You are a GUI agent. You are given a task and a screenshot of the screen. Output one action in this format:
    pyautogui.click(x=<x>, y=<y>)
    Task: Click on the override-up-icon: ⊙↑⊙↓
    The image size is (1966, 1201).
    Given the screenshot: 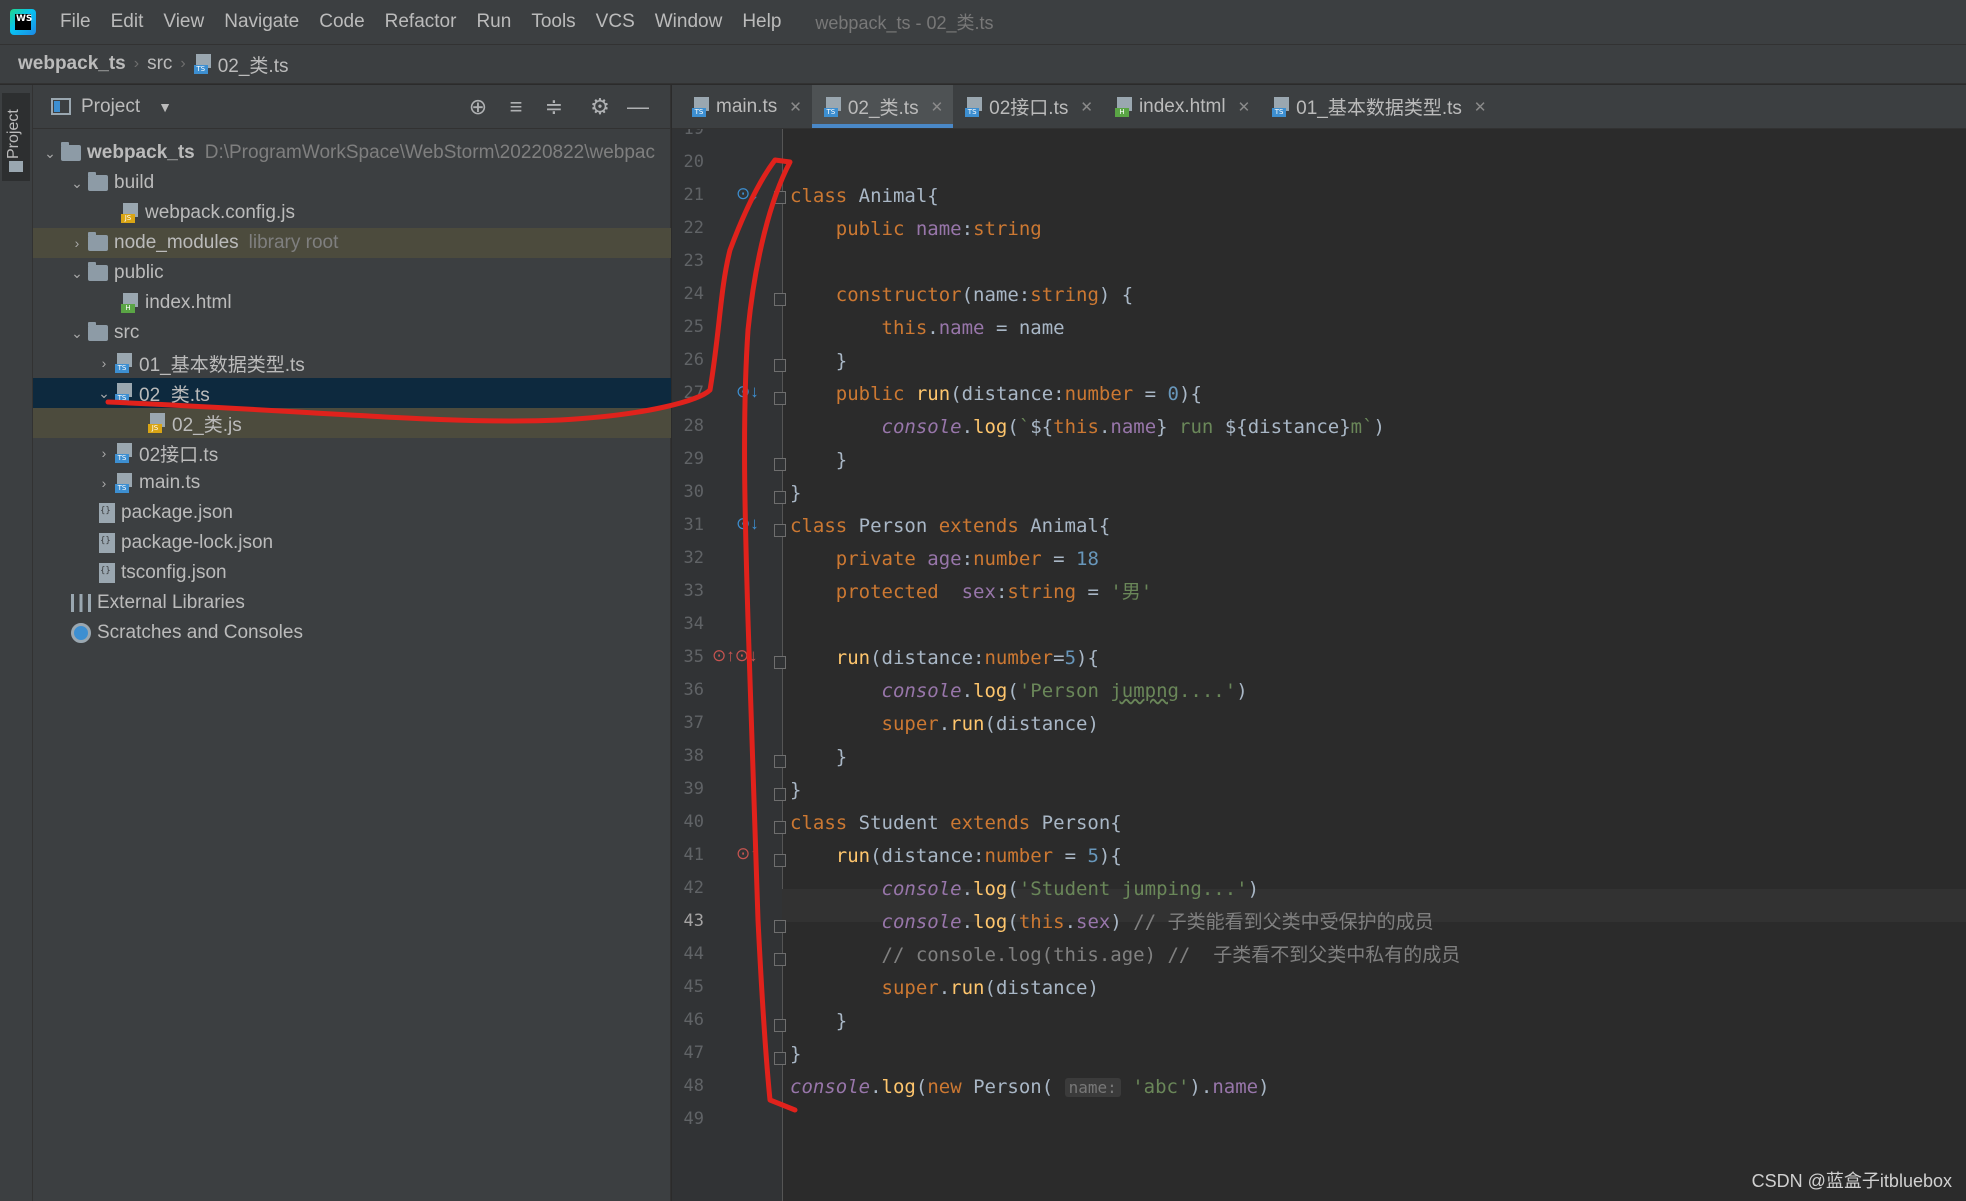 What is the action you would take?
    pyautogui.click(x=735, y=656)
    